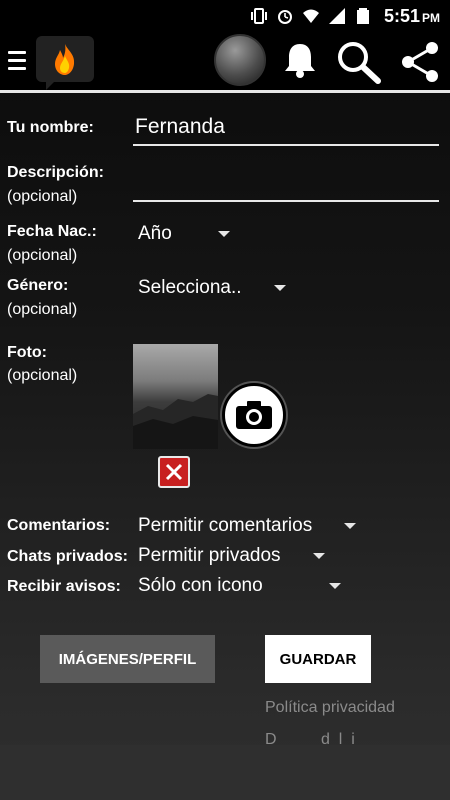 The width and height of the screenshot is (450, 800). Describe the element at coordinates (55, 172) in the screenshot. I see `description-label: Descripción:` at that location.